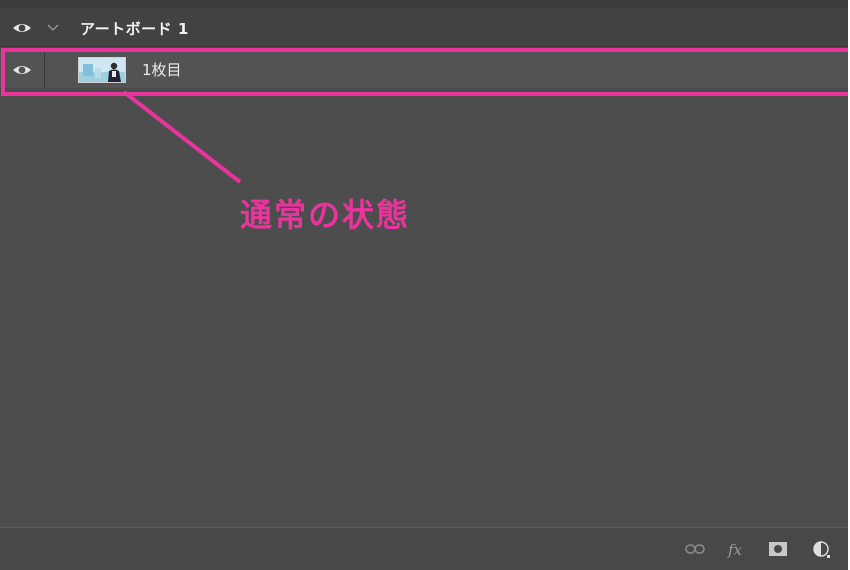  I want to click on fx-icon: fx, so click(737, 549).